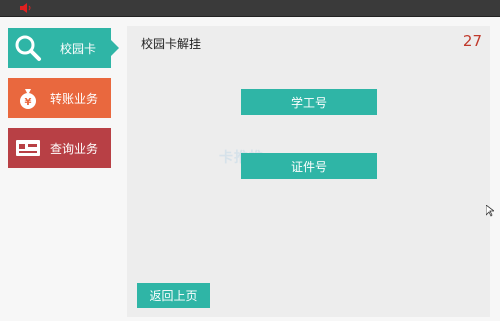 This screenshot has height=321, width=500. I want to click on top-bar, so click(250, 8).